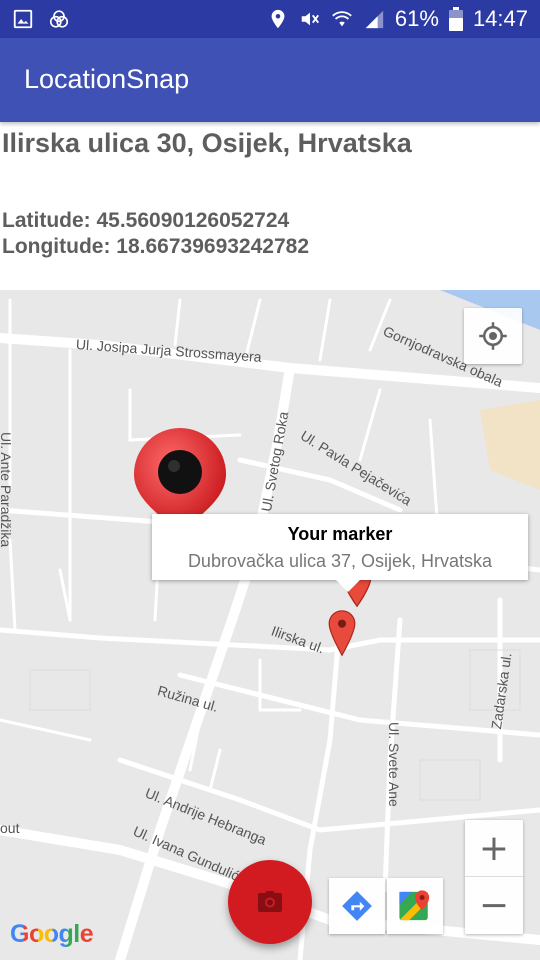  What do you see at coordinates (340, 561) in the screenshot?
I see `info-window-snippet: Dubrovačka ulica 37, Osijek, Hrvatska` at bounding box center [340, 561].